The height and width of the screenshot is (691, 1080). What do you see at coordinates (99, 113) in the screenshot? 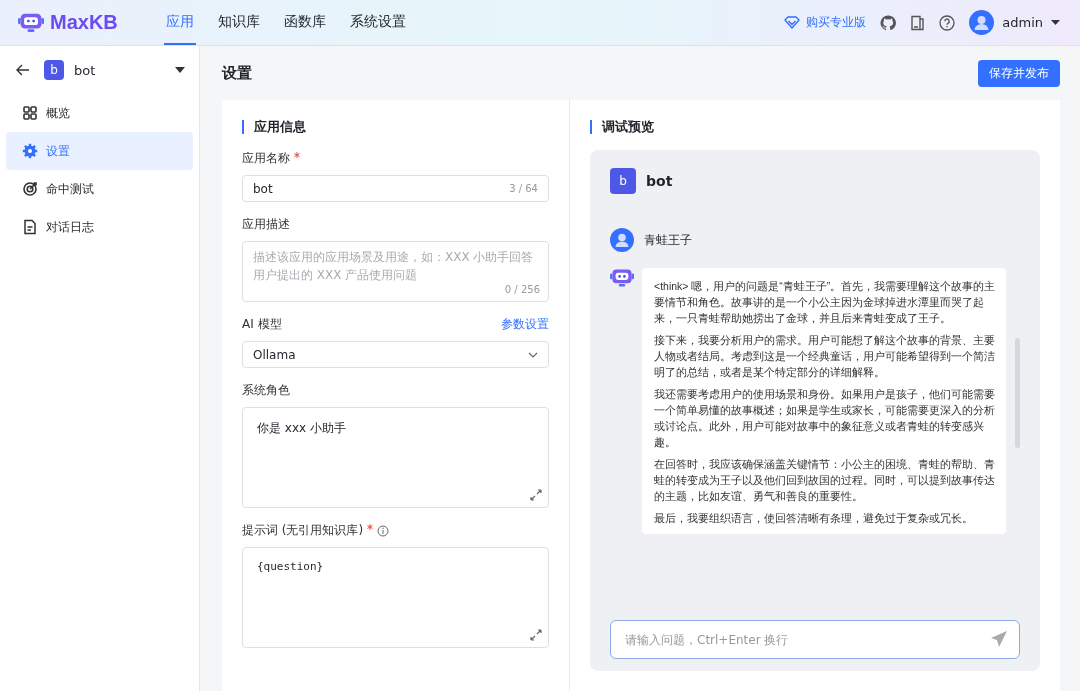
I see `sidebar-item: 概览` at bounding box center [99, 113].